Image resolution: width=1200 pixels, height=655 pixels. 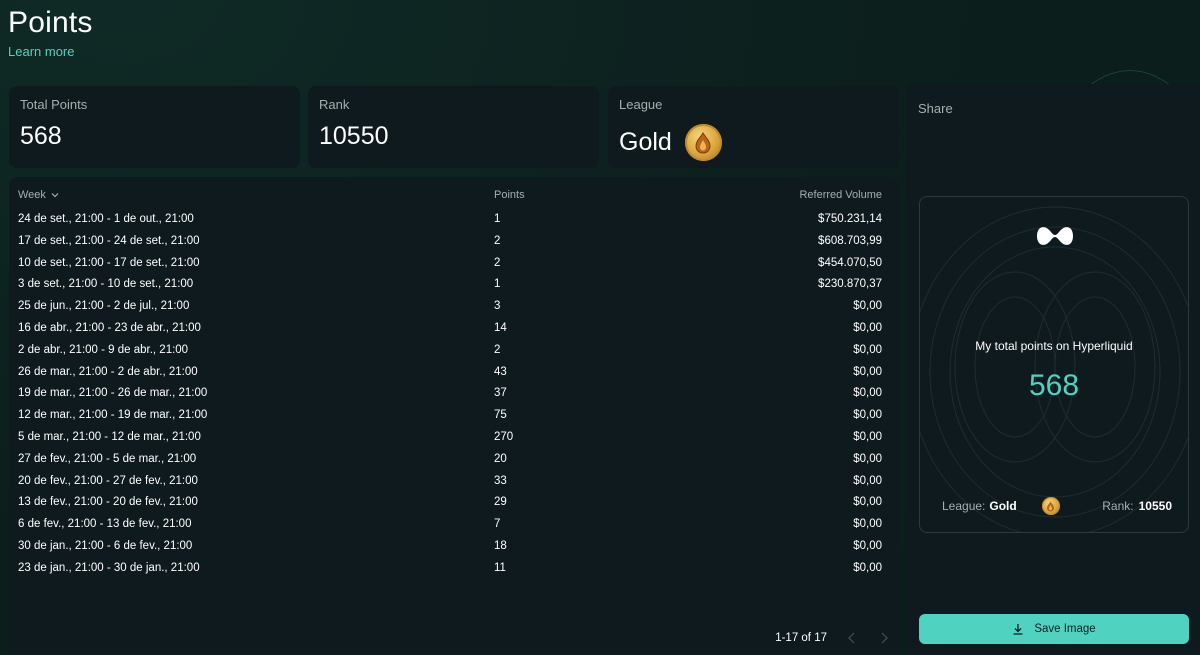 I want to click on share-rank-value: 10550, so click(x=1155, y=506).